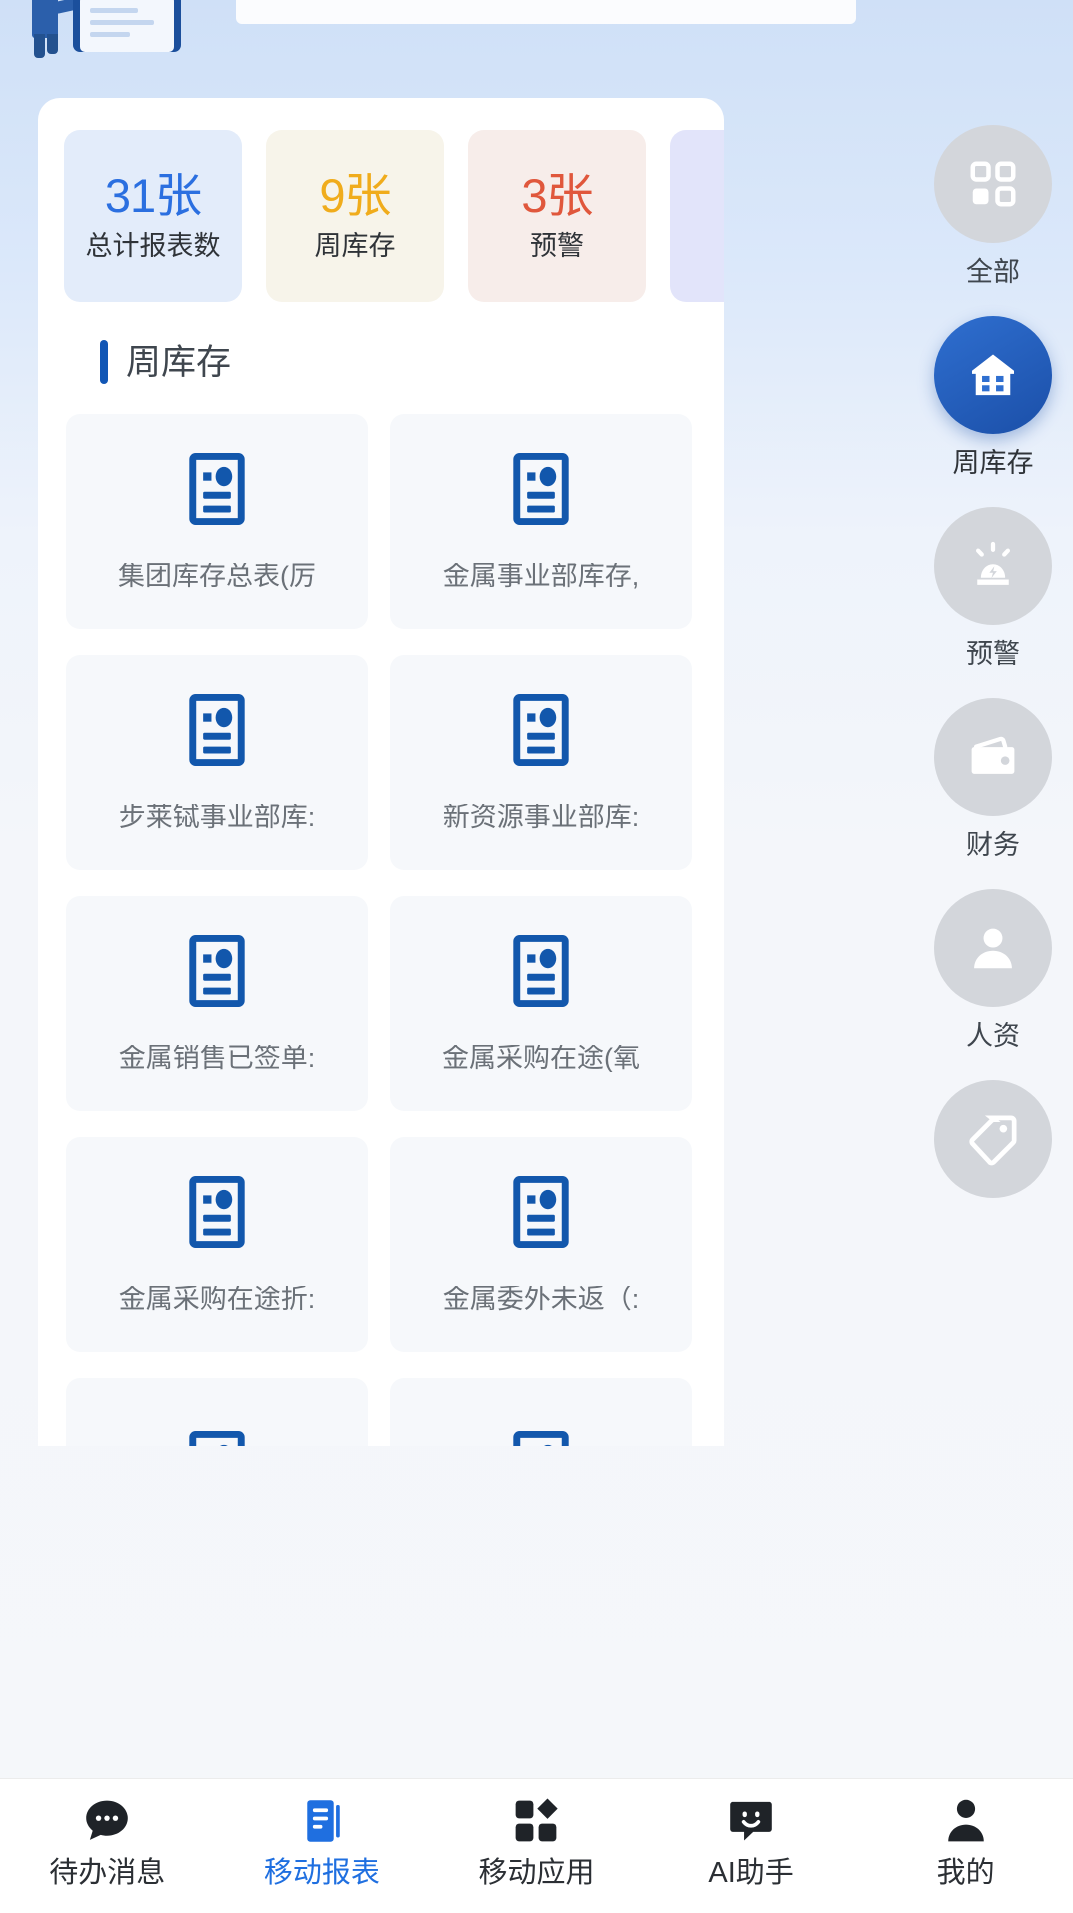 This screenshot has height=1913, width=1073. I want to click on rail-item-label: 人资, so click(993, 1036).